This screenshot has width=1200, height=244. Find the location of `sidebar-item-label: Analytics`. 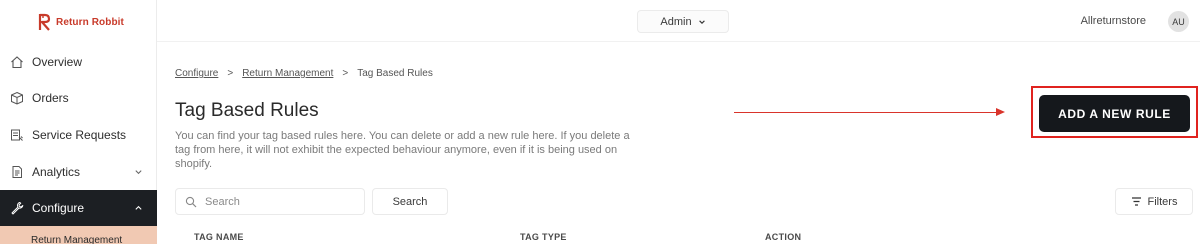

sidebar-item-label: Analytics is located at coordinates (56, 172).